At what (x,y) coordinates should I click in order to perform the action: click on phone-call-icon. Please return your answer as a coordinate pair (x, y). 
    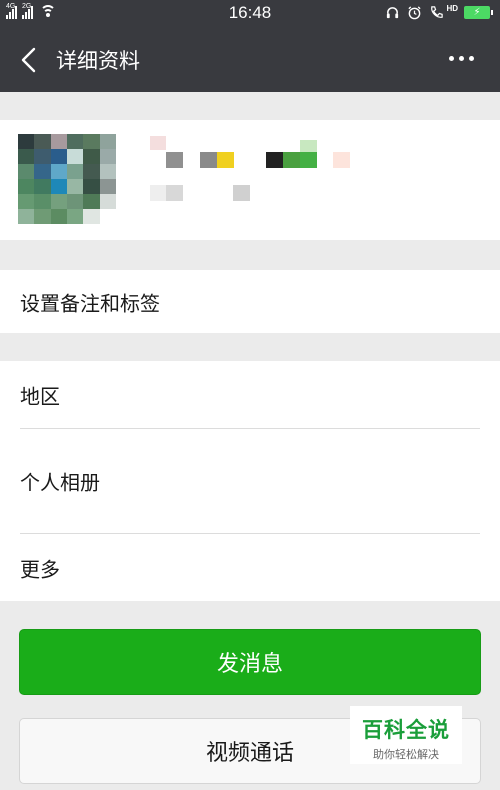
    Looking at the image, I should click on (436, 12).